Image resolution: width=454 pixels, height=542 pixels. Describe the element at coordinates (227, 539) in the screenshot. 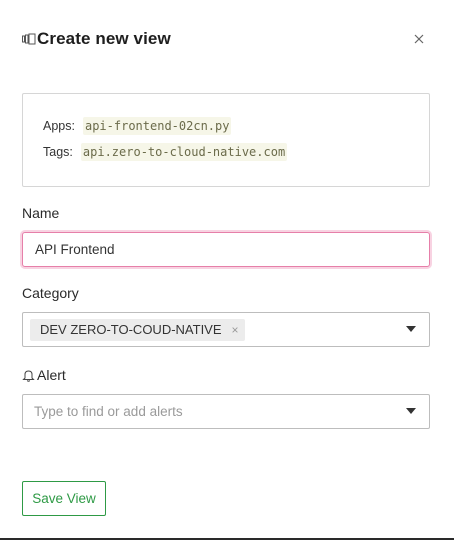

I see `dialog-bottom-border` at that location.